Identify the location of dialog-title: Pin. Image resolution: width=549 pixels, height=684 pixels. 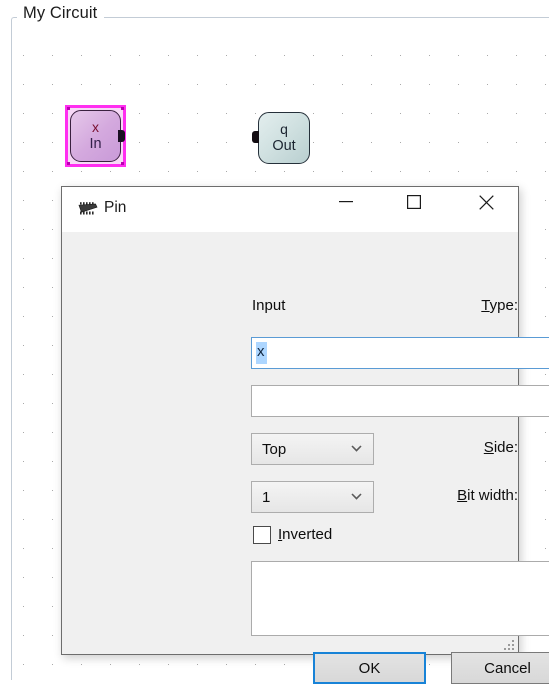
(115, 207).